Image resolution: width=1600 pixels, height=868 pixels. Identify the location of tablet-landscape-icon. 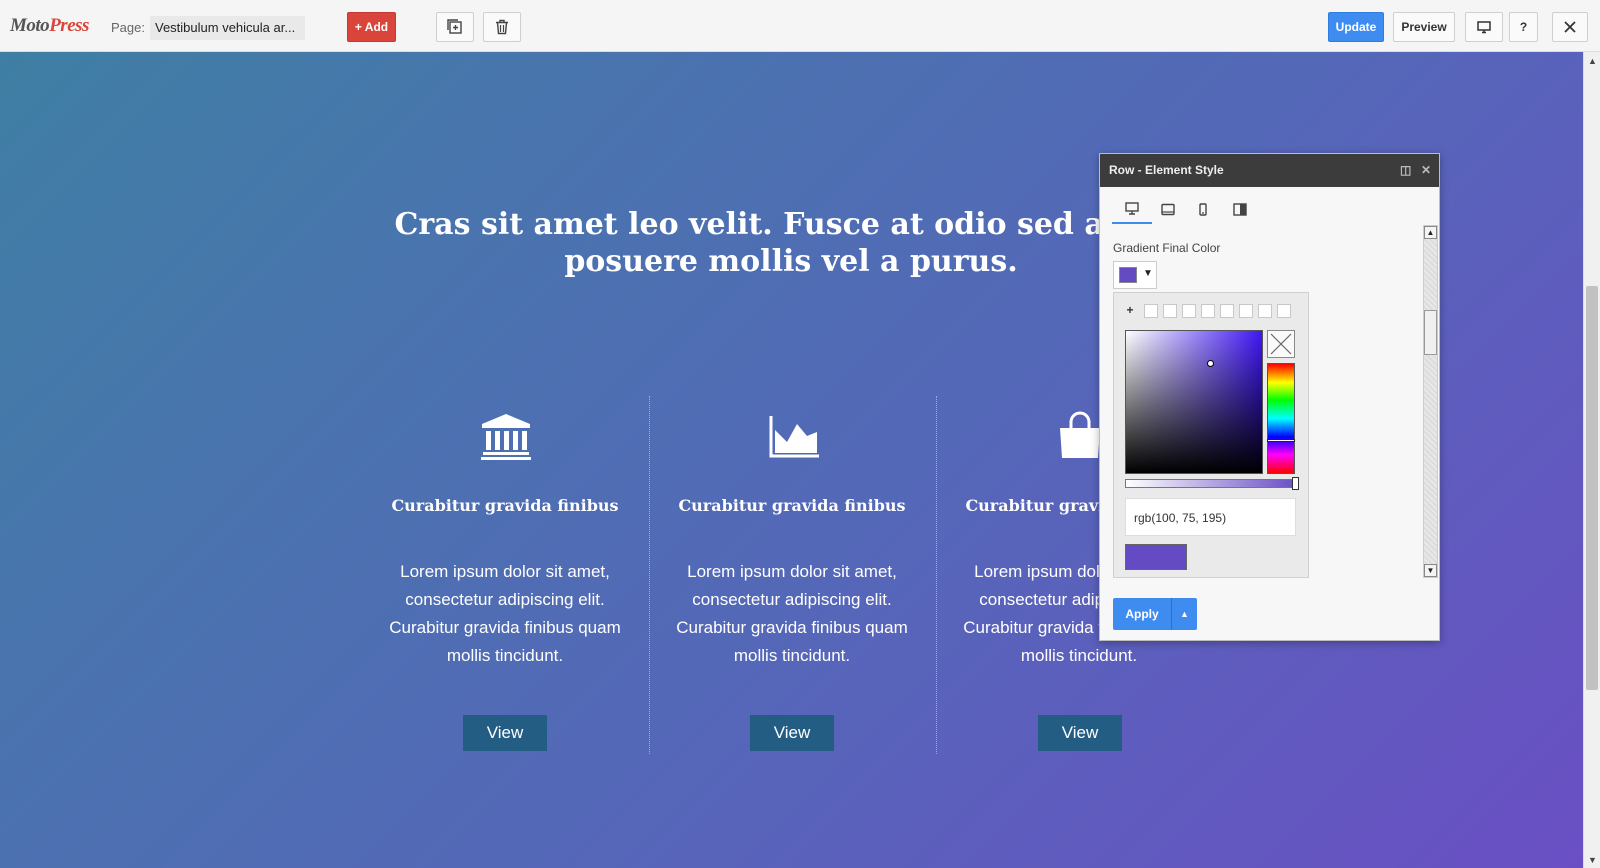
(1168, 209).